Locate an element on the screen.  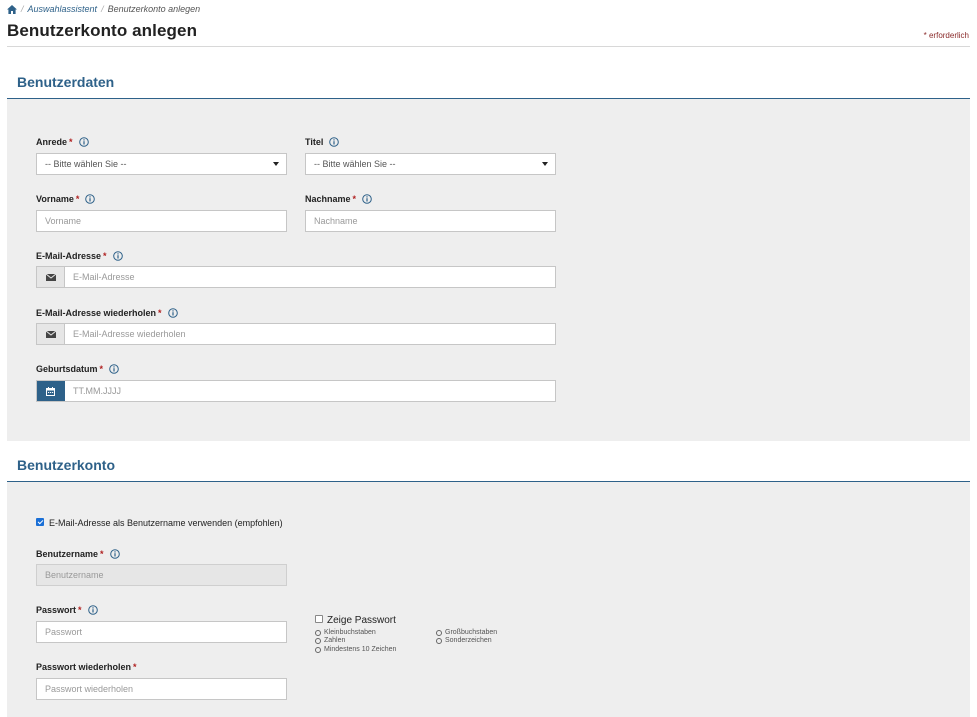
email-repeat-input: E-Mail-Adresse wiederholen is located at coordinates (310, 334).